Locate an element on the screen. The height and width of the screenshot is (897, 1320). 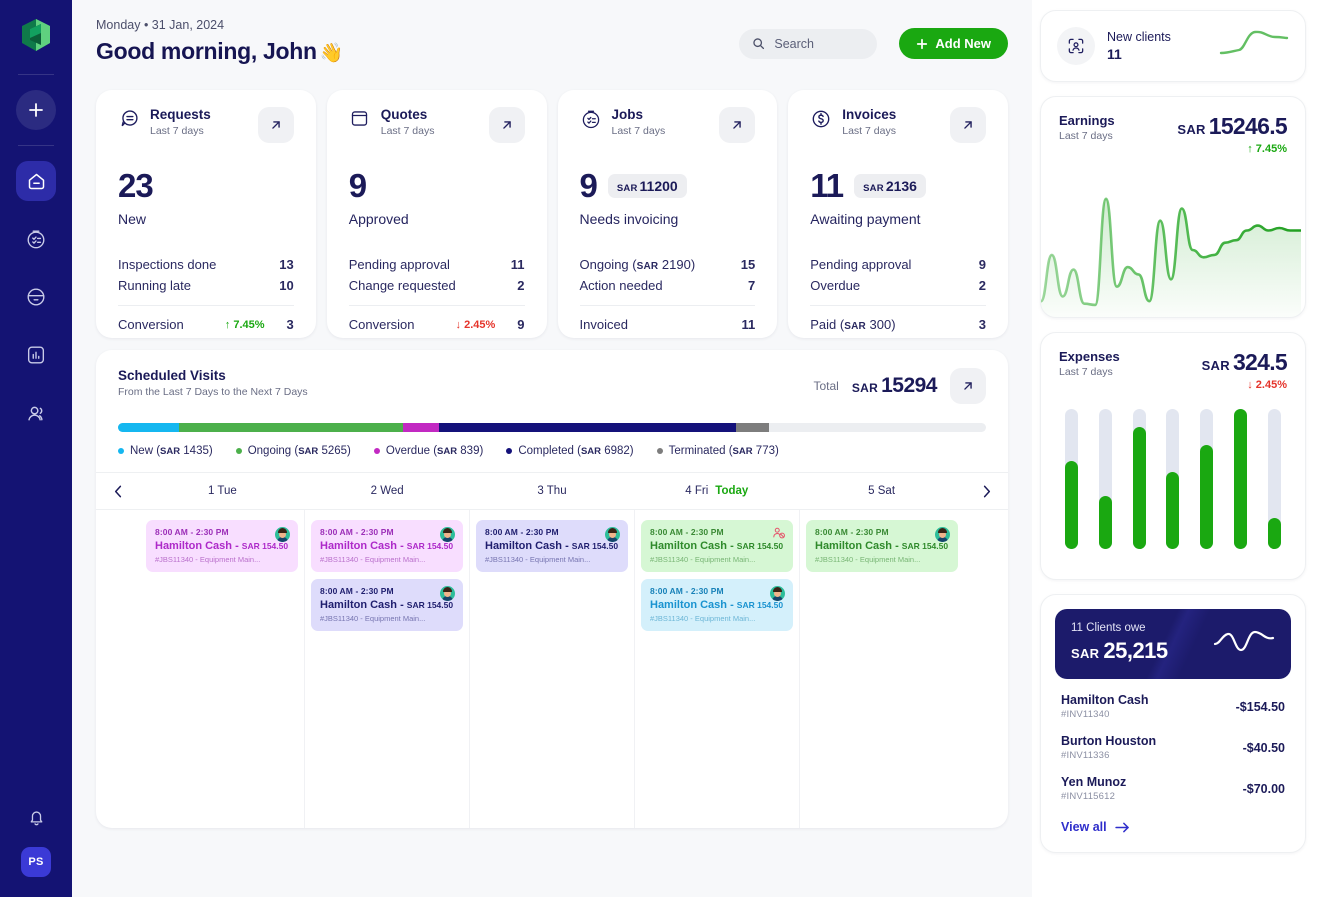
calendar-day-header: 2 Wed is located at coordinates (387, 491).